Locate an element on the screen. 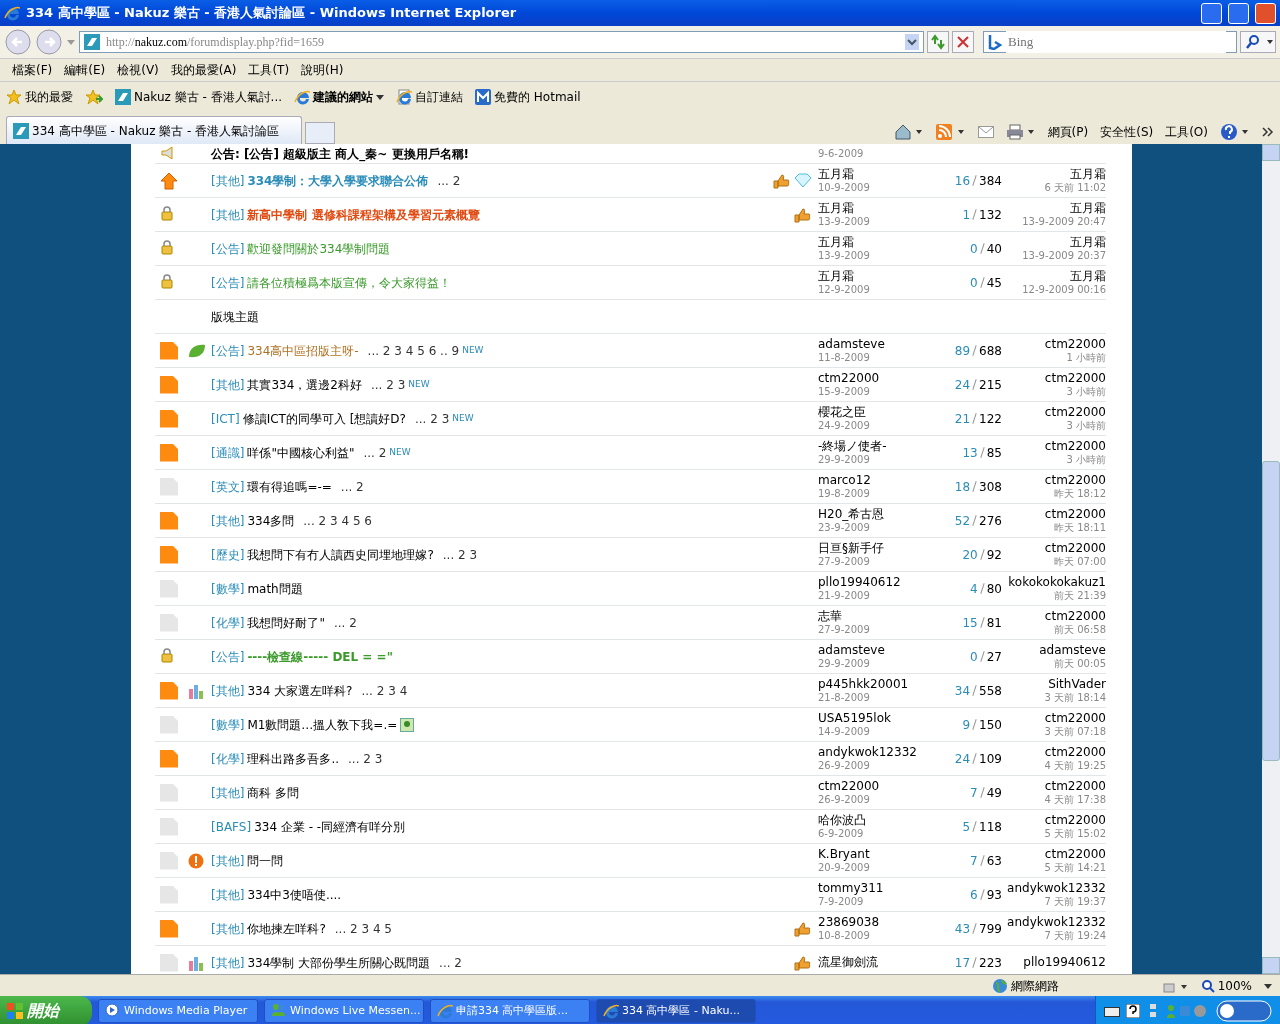 Image resolution: width=1280 pixels, height=1024 pixels. category-link: [數學] is located at coordinates (228, 588).